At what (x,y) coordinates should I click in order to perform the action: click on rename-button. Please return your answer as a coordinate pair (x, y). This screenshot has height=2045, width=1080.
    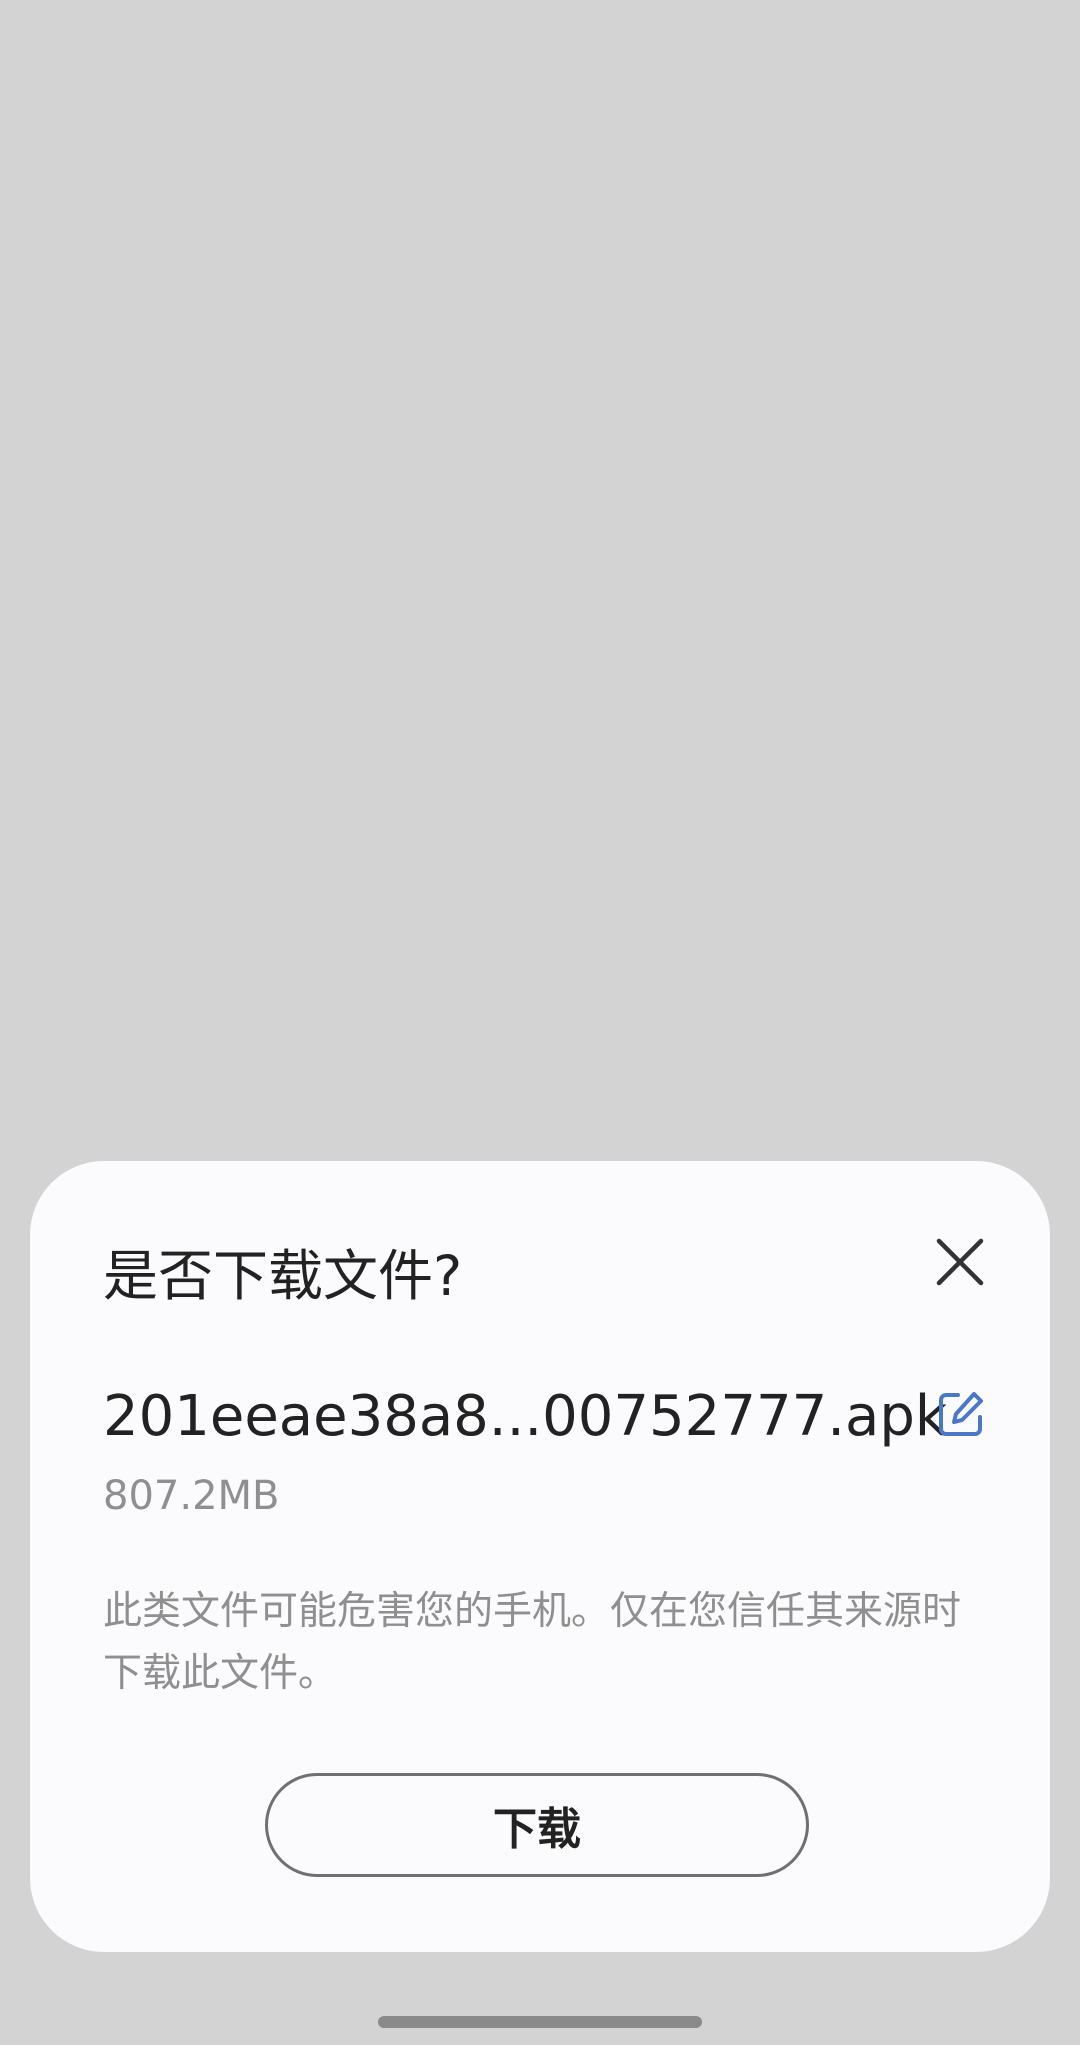
    Looking at the image, I should click on (961, 1414).